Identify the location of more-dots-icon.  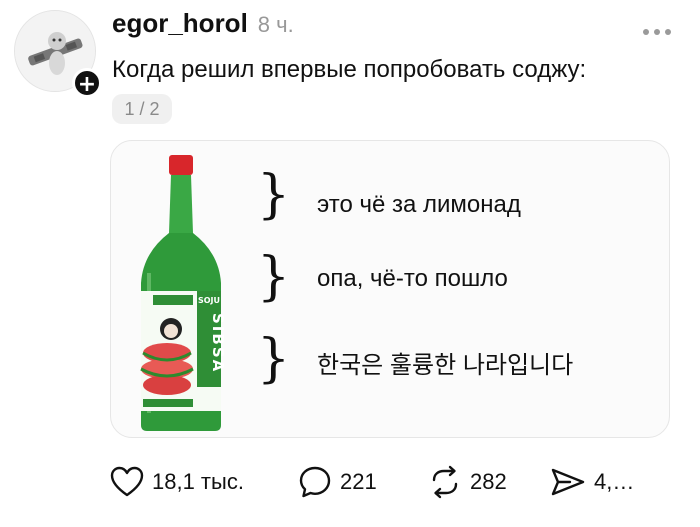
(657, 32).